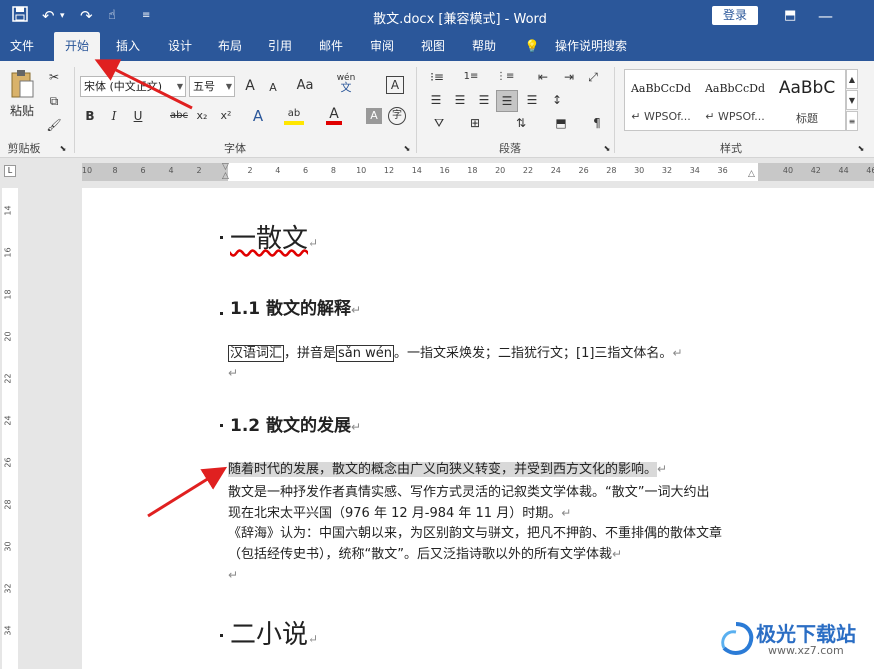 The width and height of the screenshot is (874, 669). What do you see at coordinates (397, 116) in the screenshot?
I see `enclose-characters-icon: 字` at bounding box center [397, 116].